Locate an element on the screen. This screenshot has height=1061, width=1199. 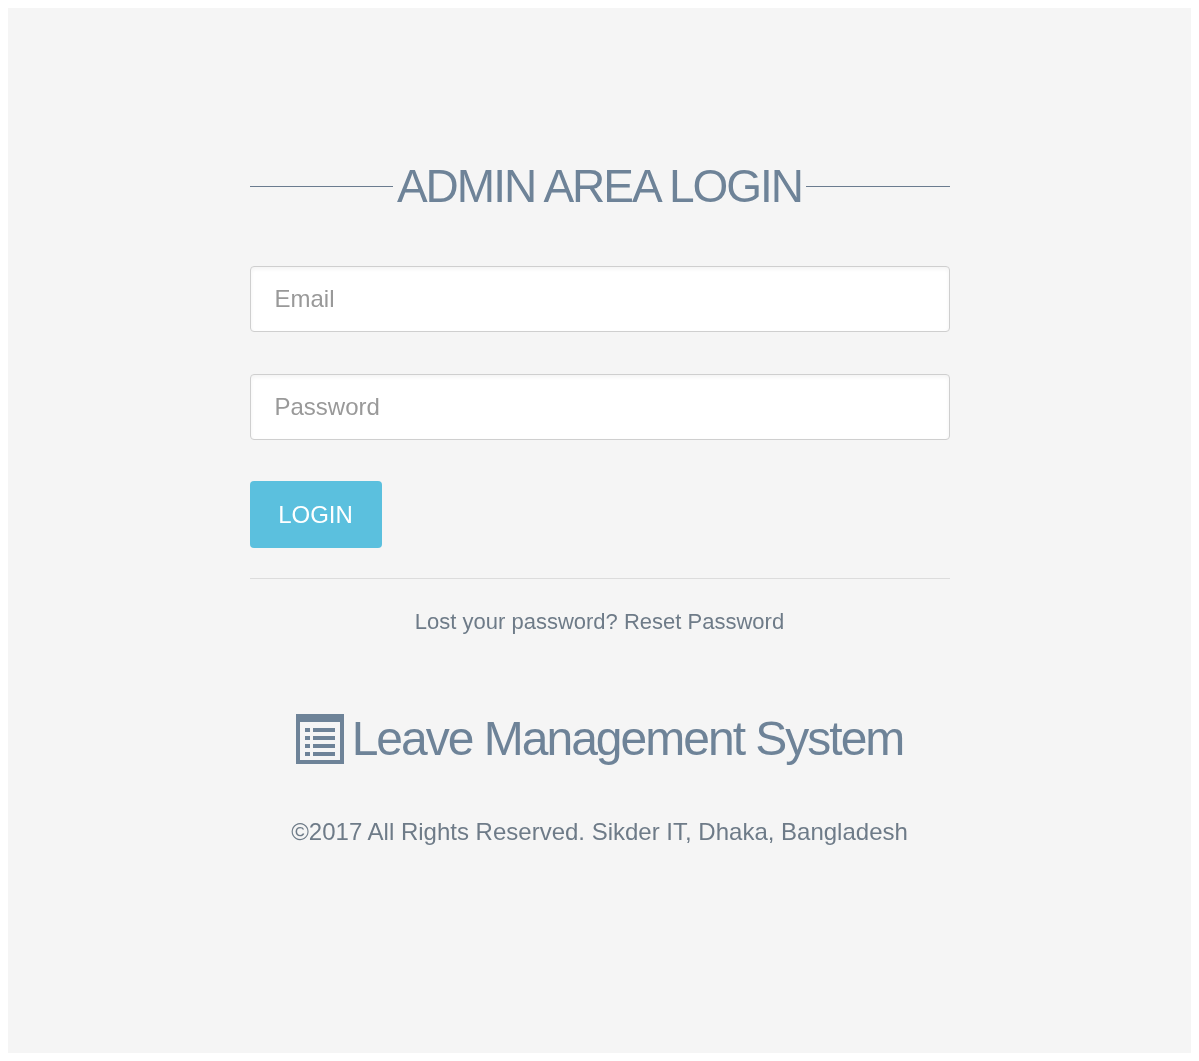
password-reset-text: Lost your password? Reset Password is located at coordinates (599, 622).